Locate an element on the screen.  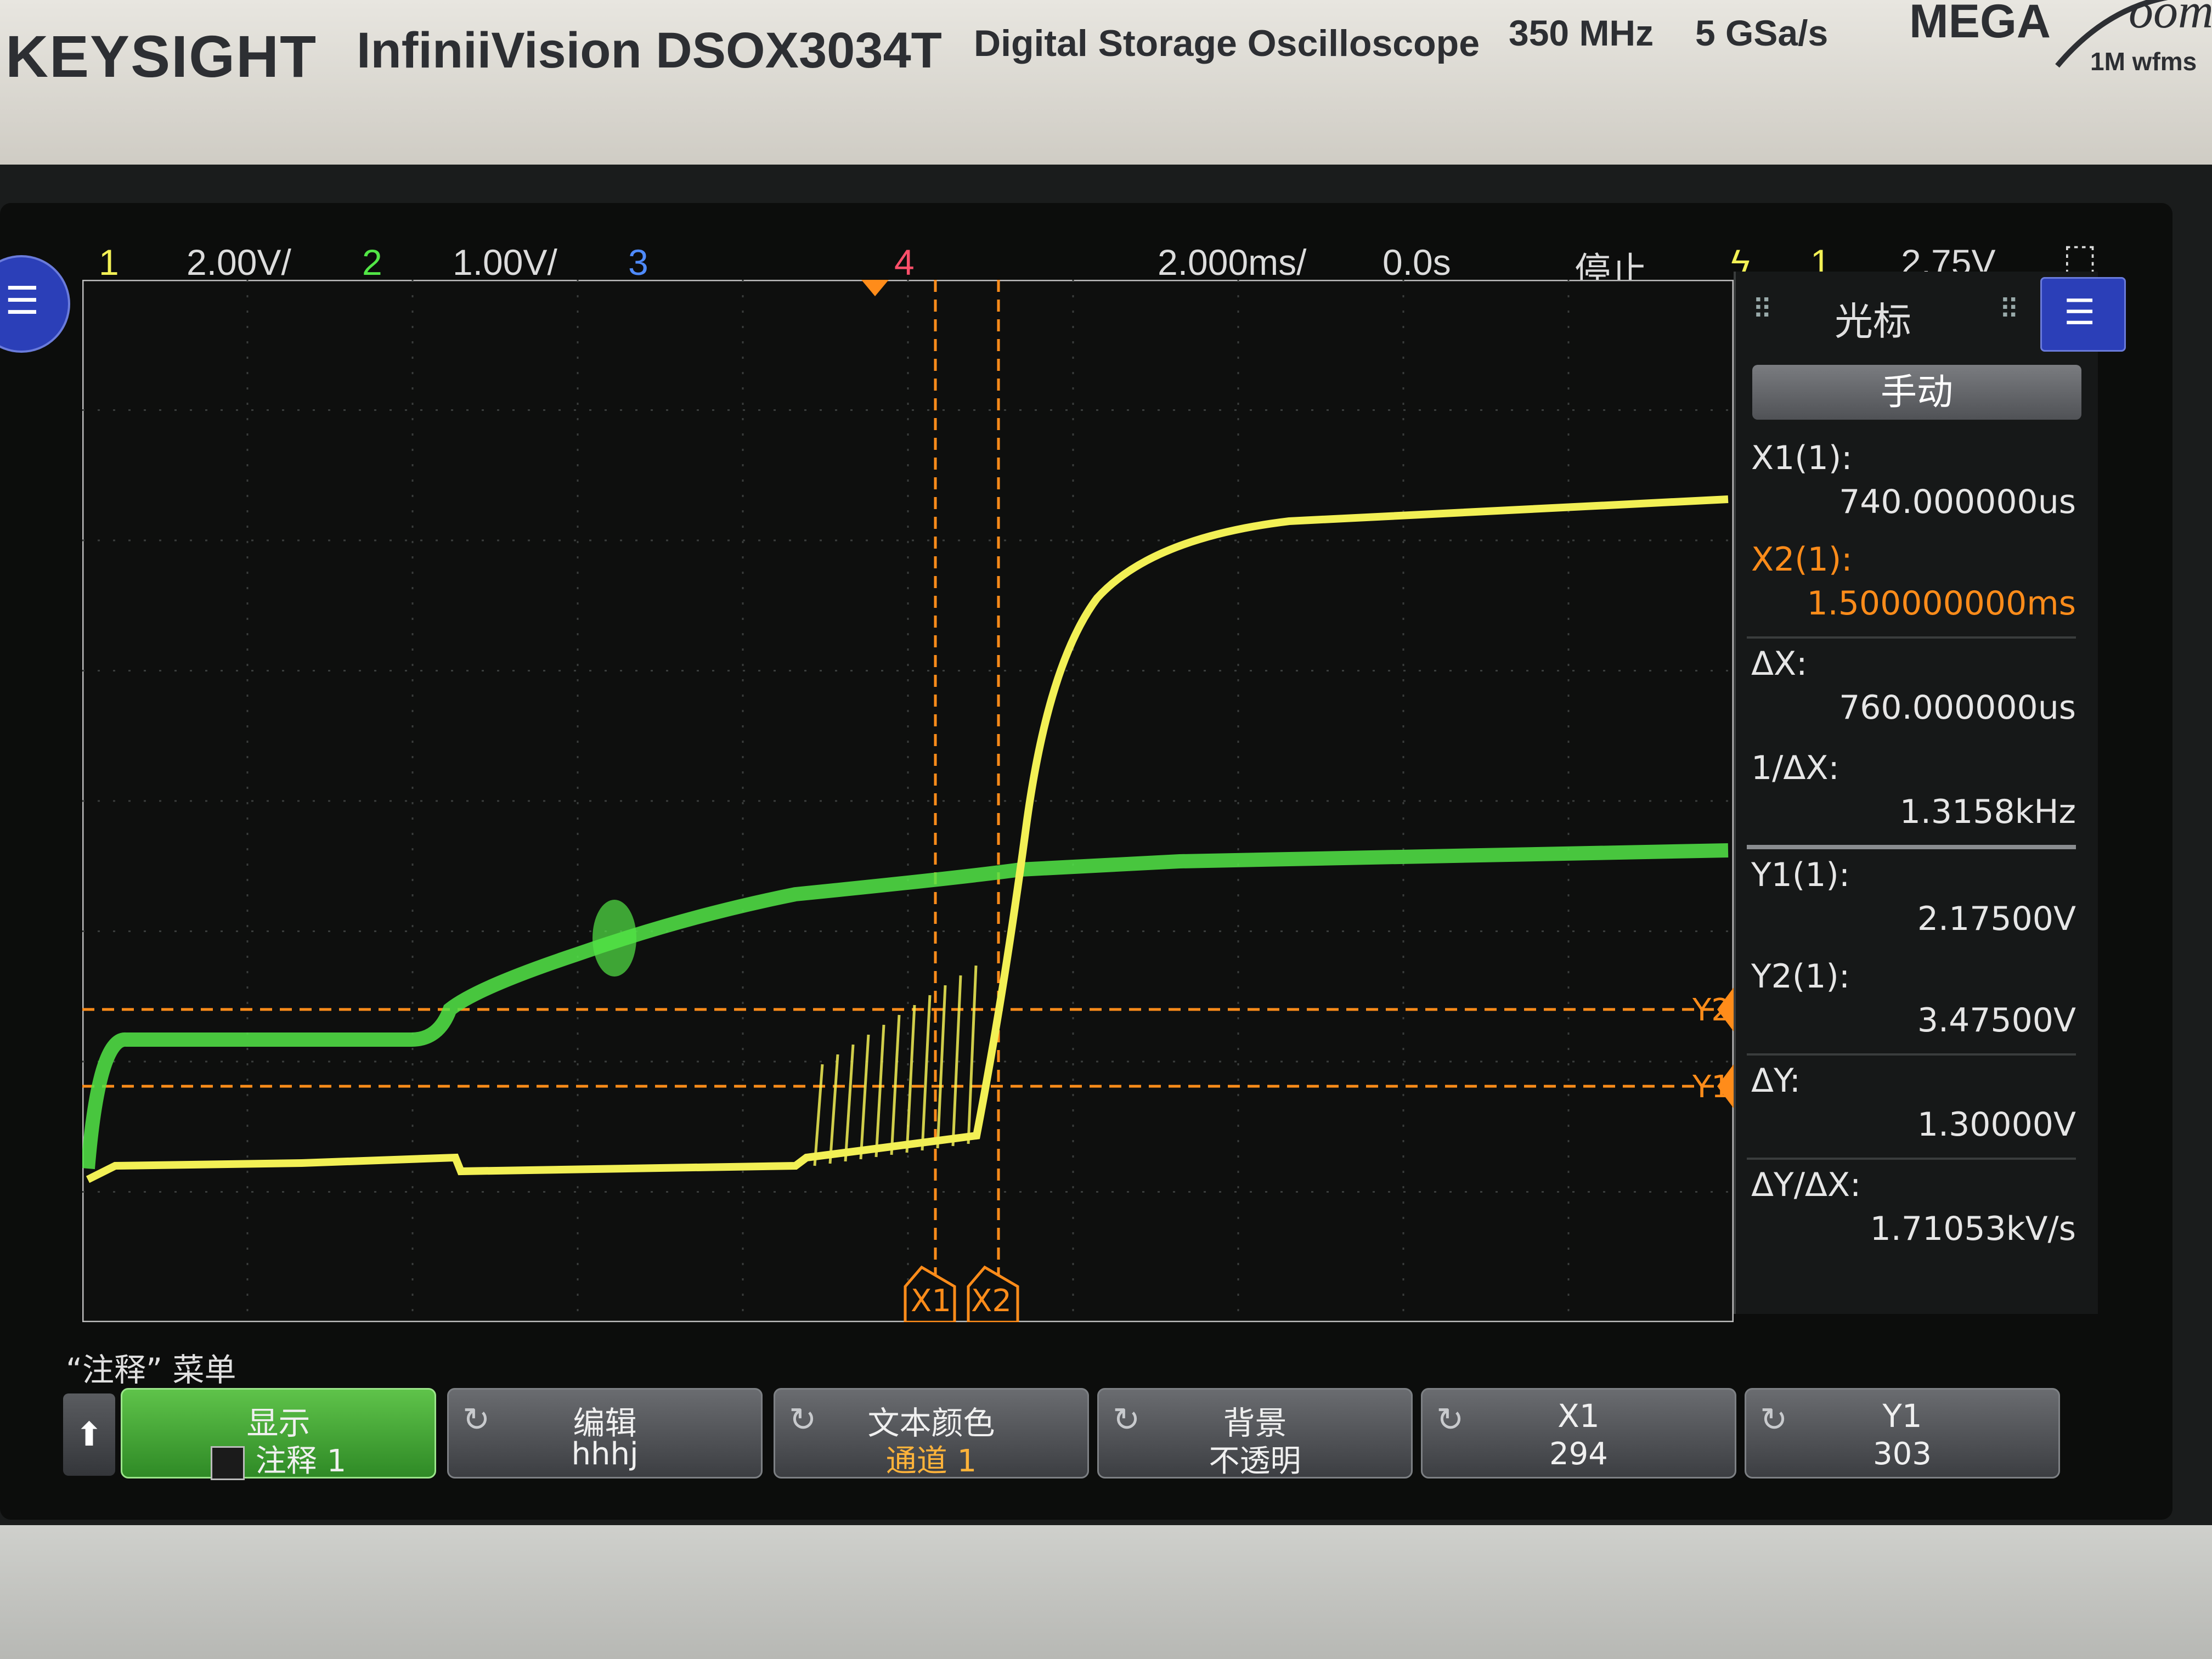
main-menu-key: ☰ is located at coordinates (35, 304).